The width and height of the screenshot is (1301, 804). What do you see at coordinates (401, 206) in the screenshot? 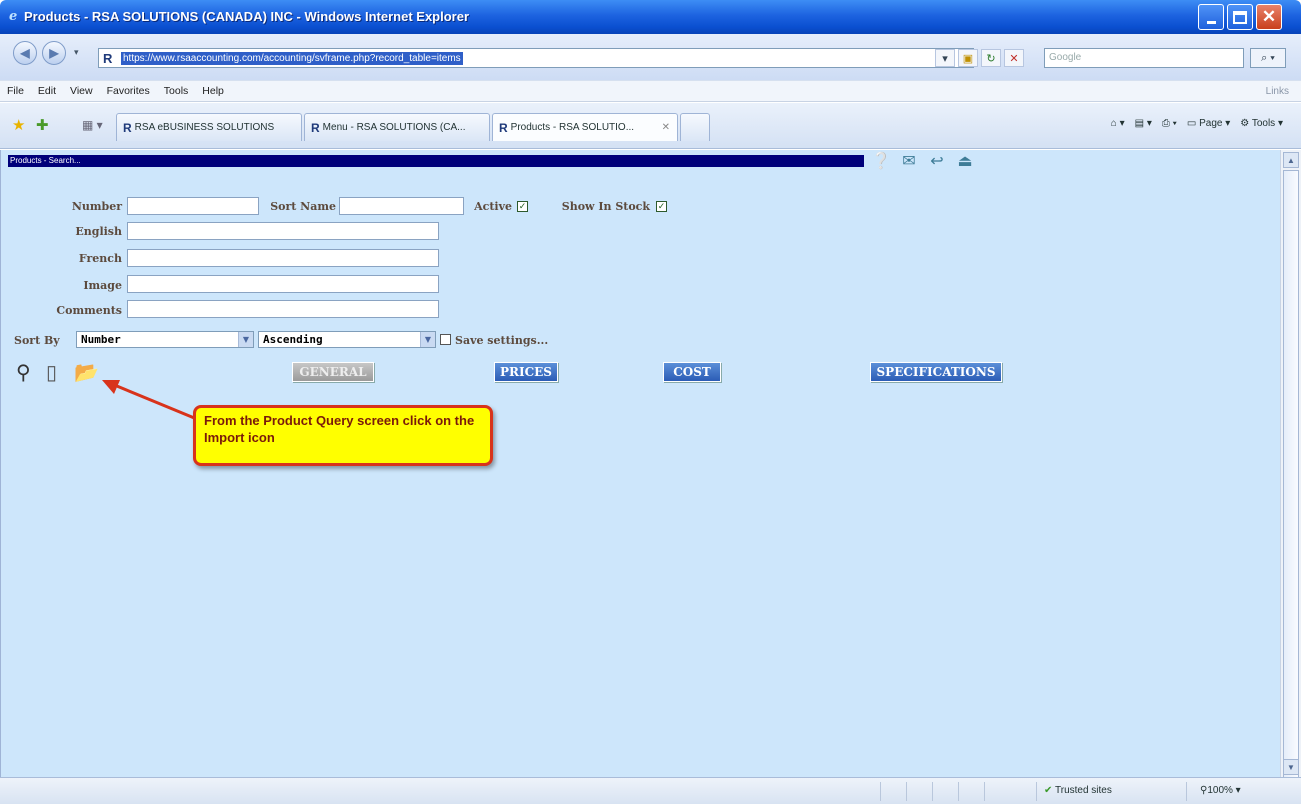
I see `sort-name-input` at bounding box center [401, 206].